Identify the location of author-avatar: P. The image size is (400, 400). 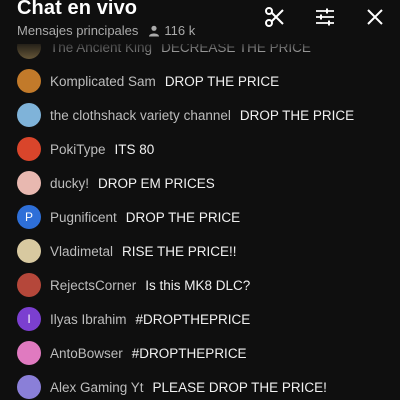
(29, 217).